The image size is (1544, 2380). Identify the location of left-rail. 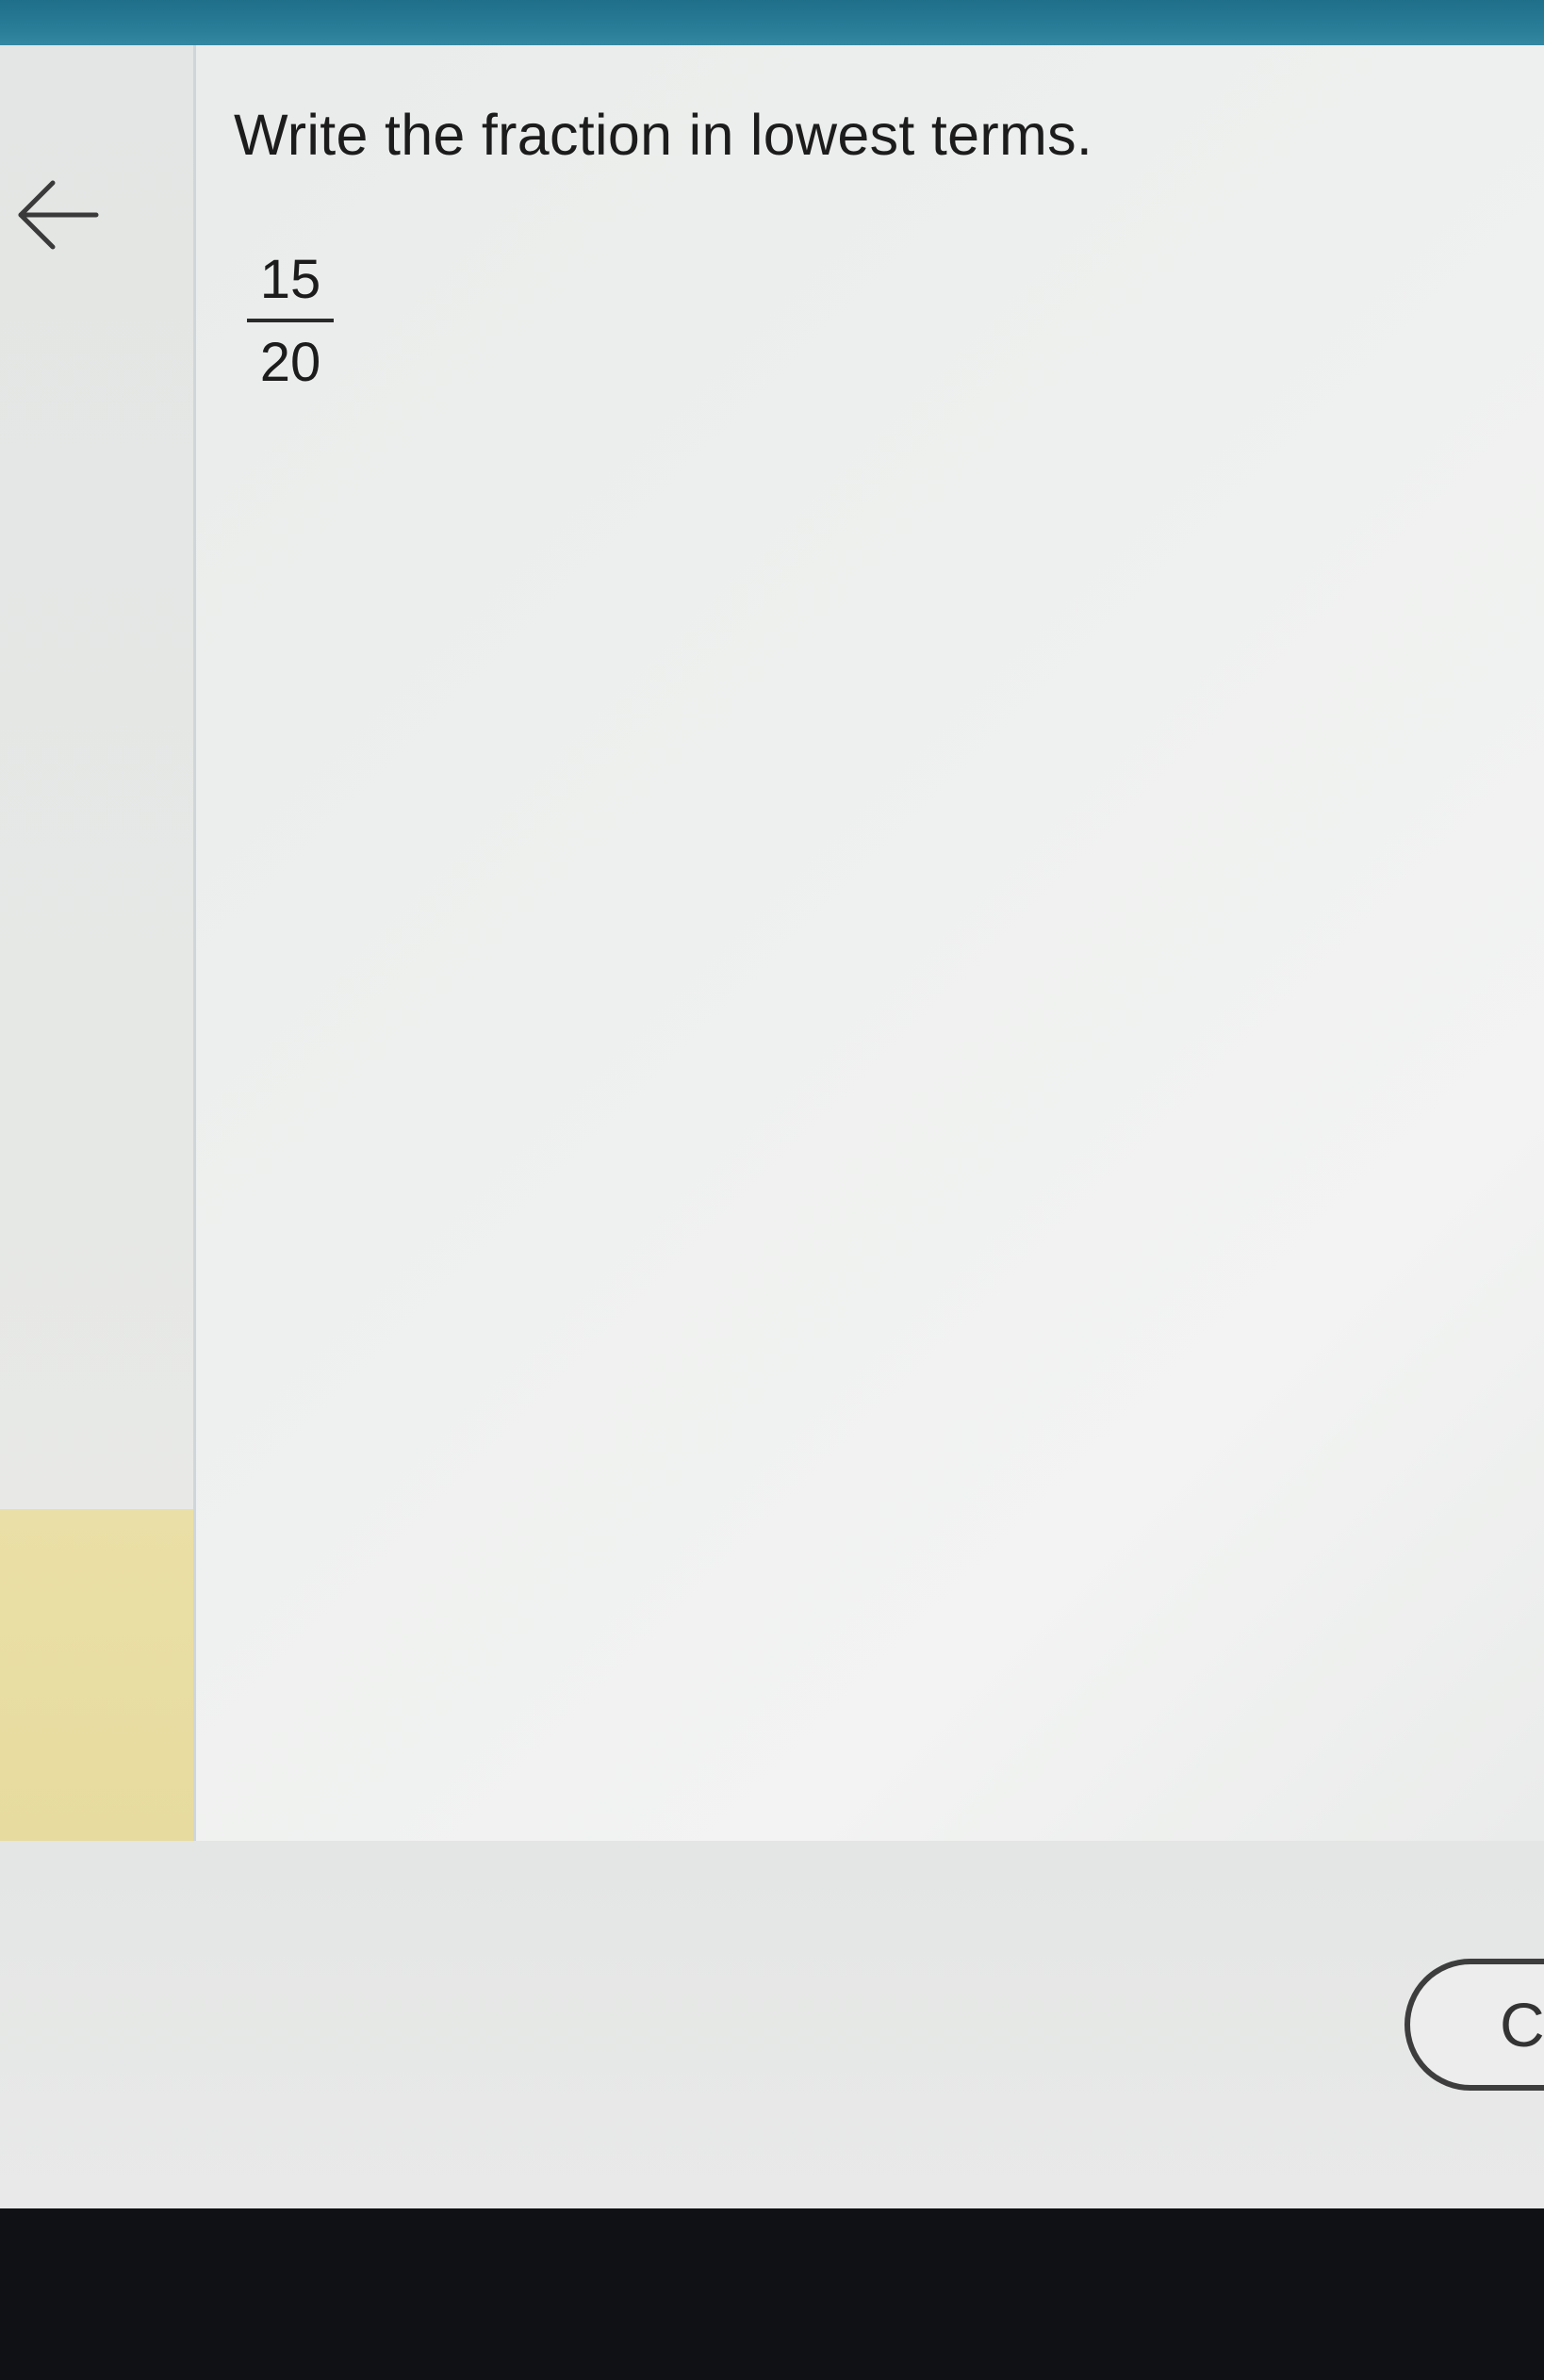
(98, 943).